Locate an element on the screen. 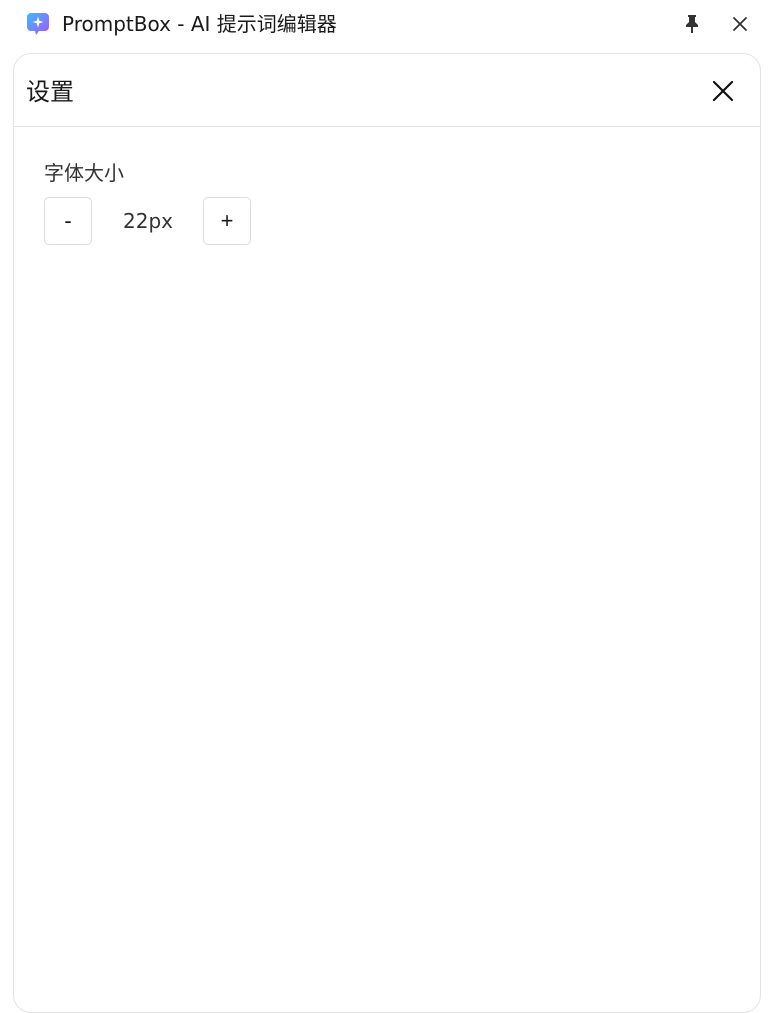  close-settings-button is located at coordinates (723, 91).